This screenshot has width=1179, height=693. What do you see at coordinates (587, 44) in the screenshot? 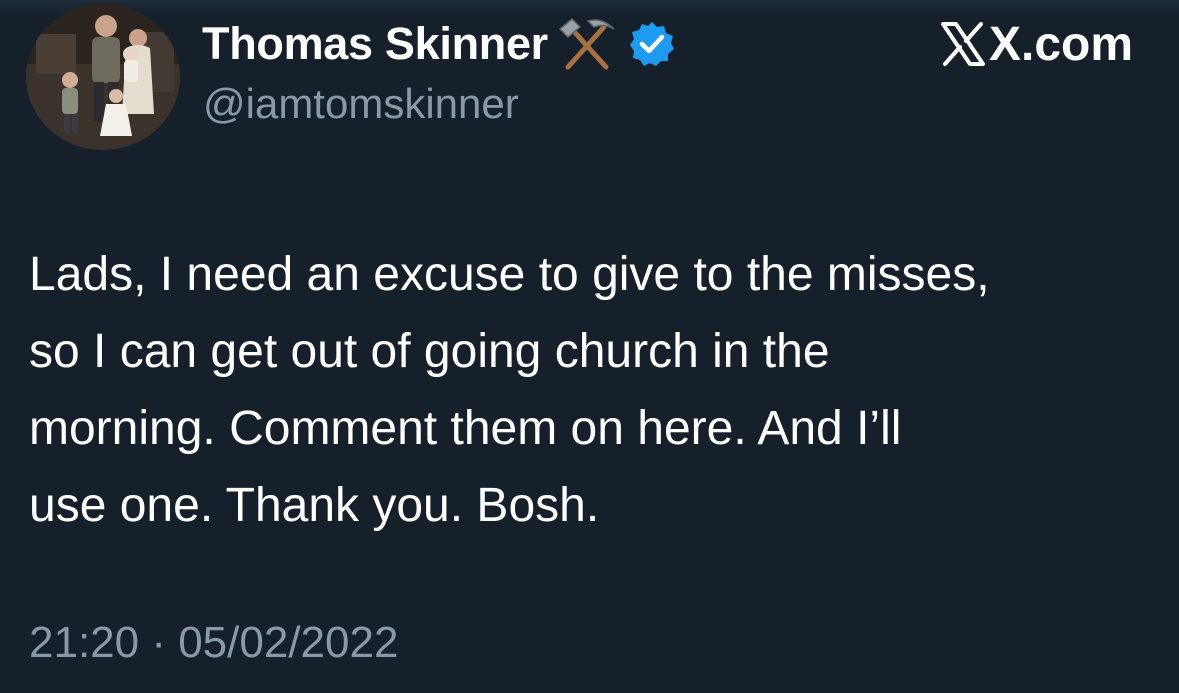
I see `hammer-and-pick-icon` at bounding box center [587, 44].